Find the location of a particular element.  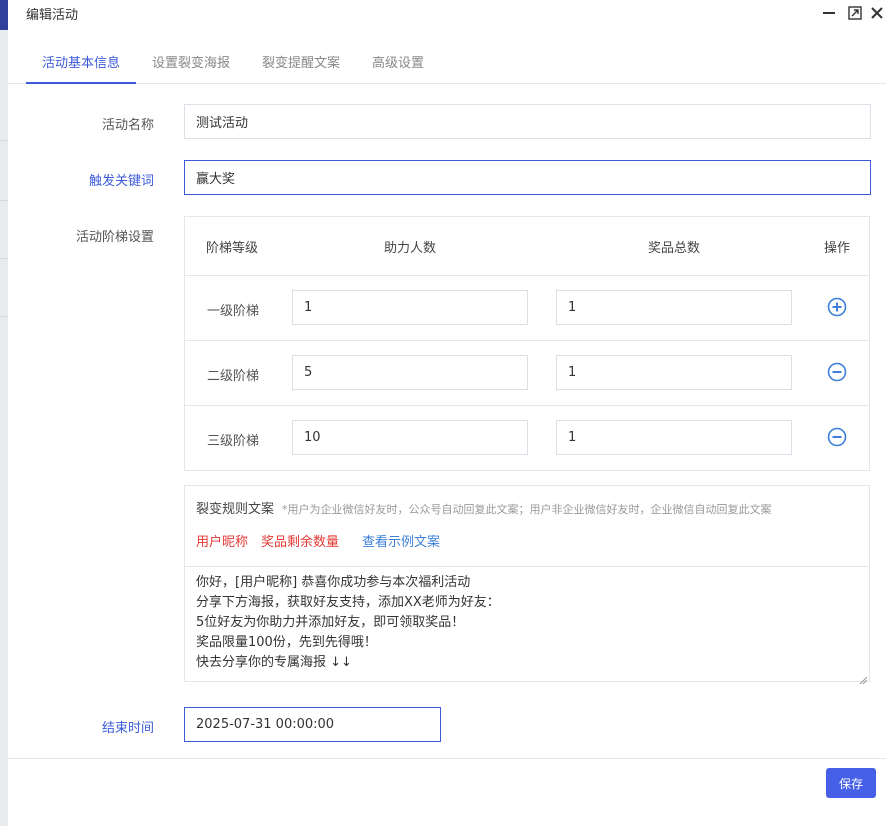

tier-1-helpers-input: 1 is located at coordinates (410, 307).